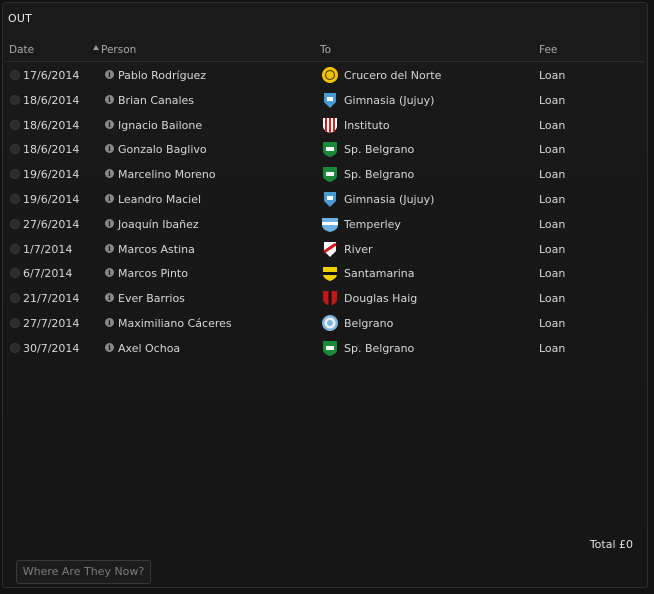 This screenshot has height=594, width=654. What do you see at coordinates (372, 224) in the screenshot?
I see `row-club-link: Temperley` at bounding box center [372, 224].